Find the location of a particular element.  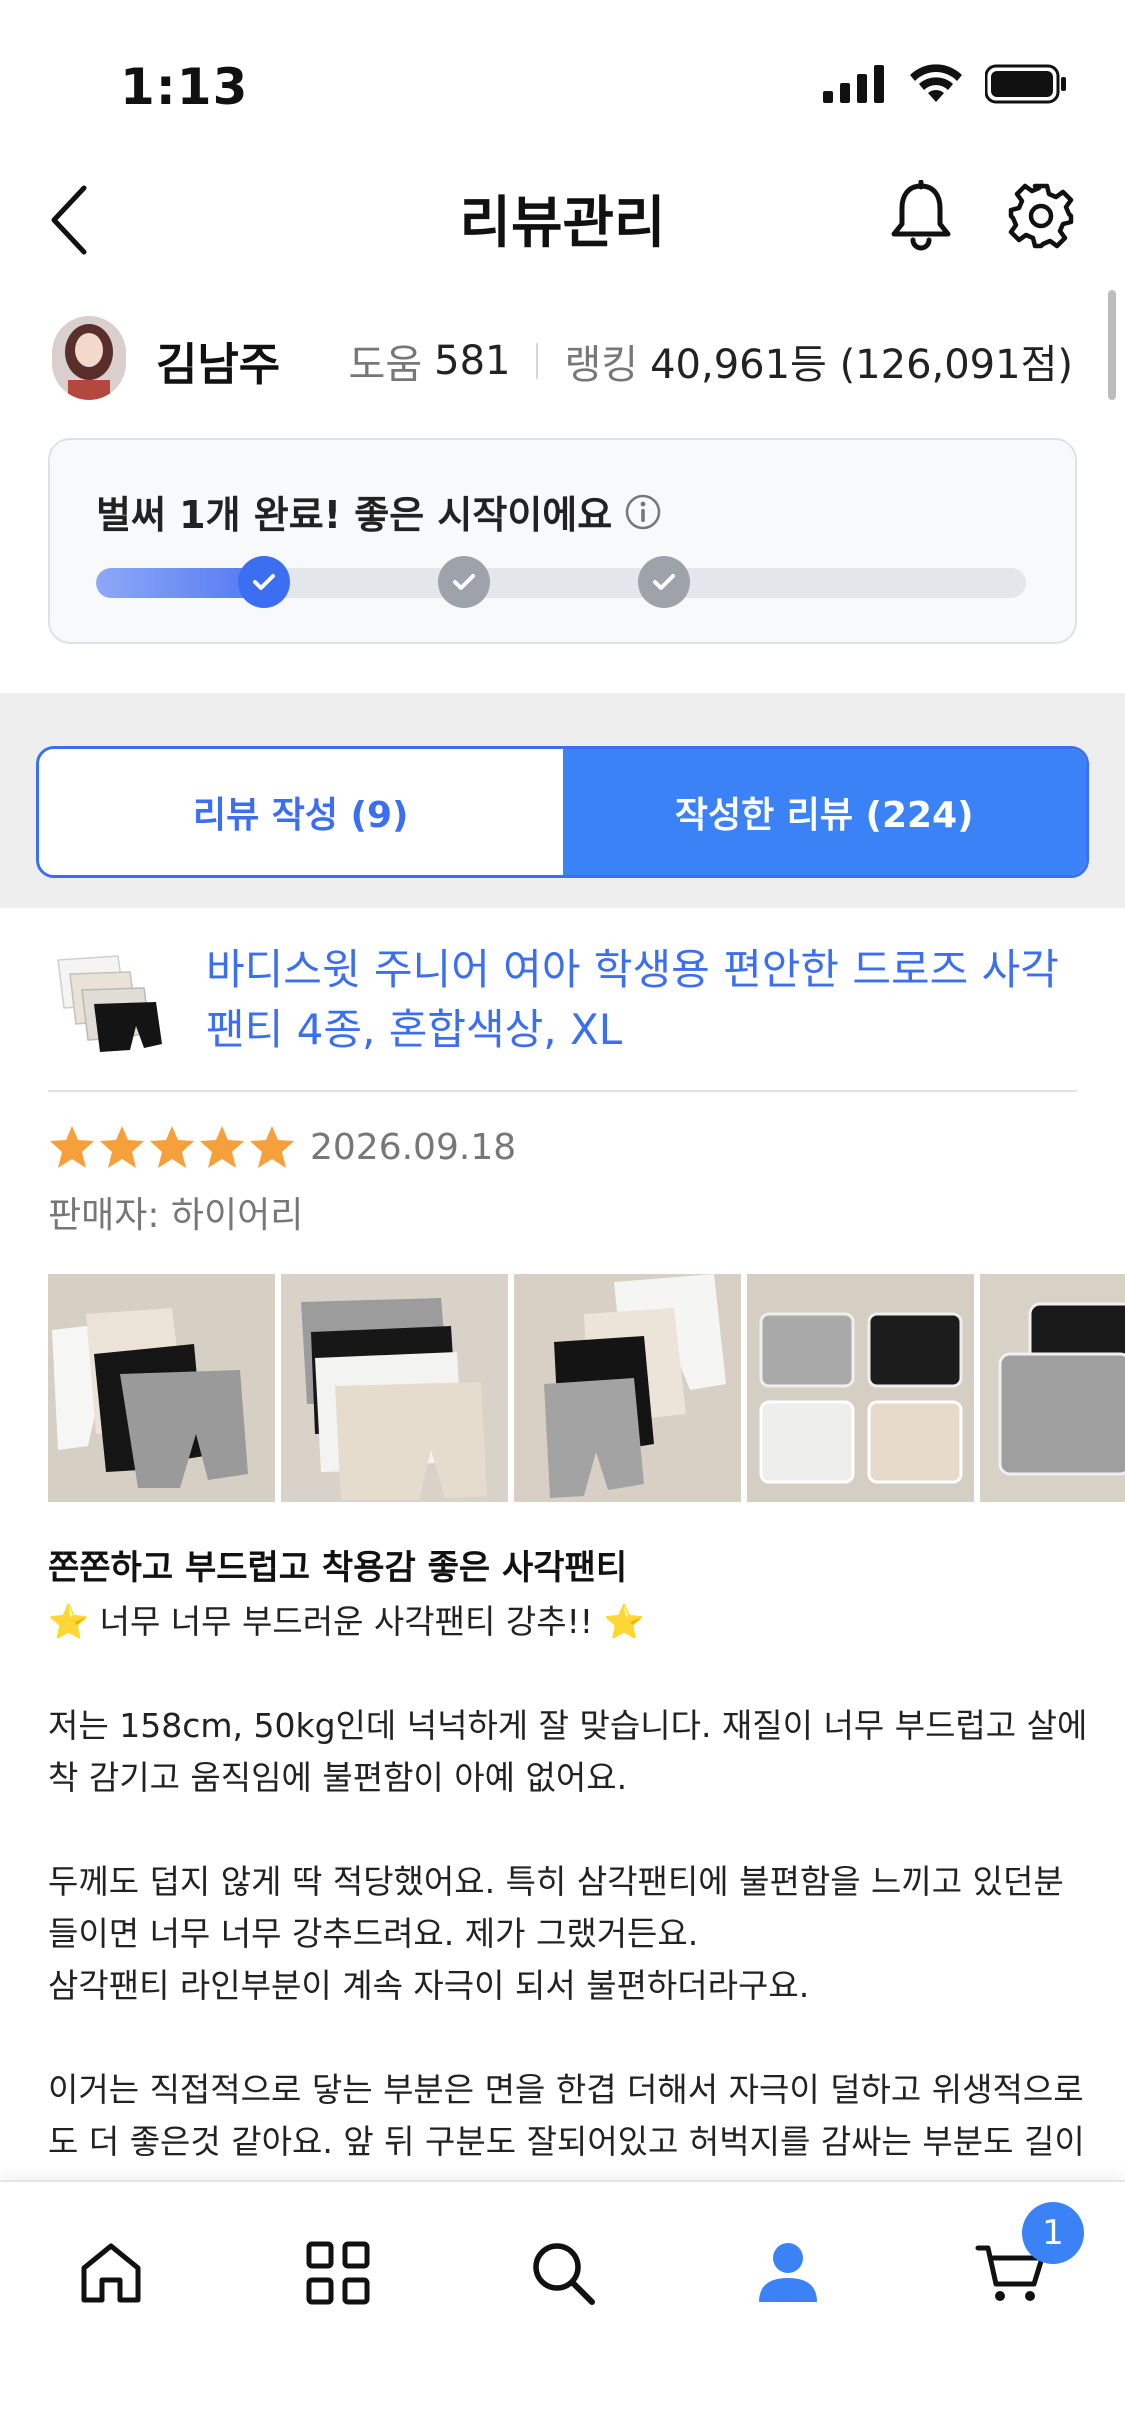

rank-label: 랭킹 is located at coordinates (601, 365).